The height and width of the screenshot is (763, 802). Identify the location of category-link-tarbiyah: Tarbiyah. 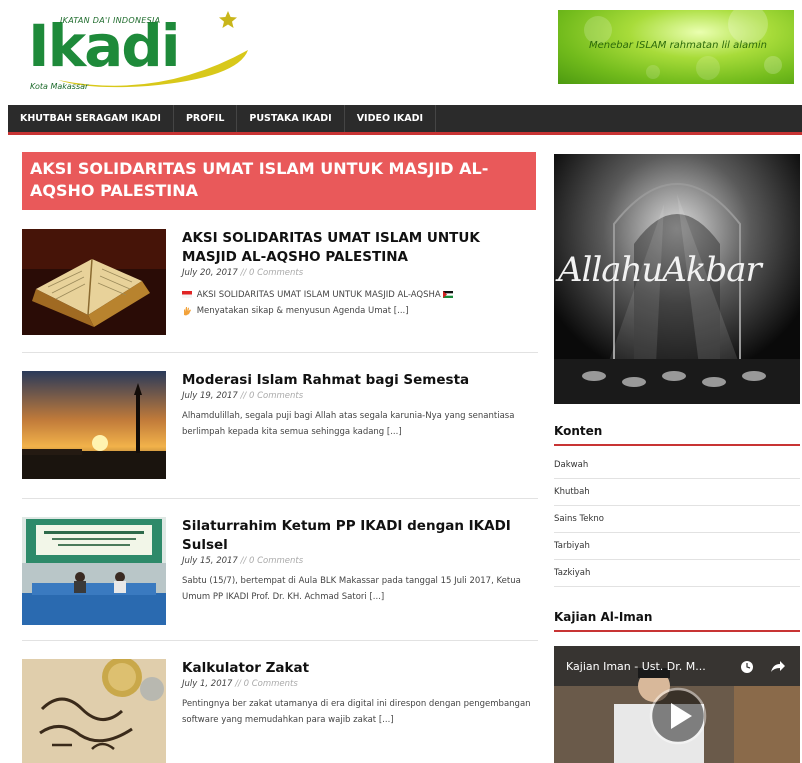
(677, 546).